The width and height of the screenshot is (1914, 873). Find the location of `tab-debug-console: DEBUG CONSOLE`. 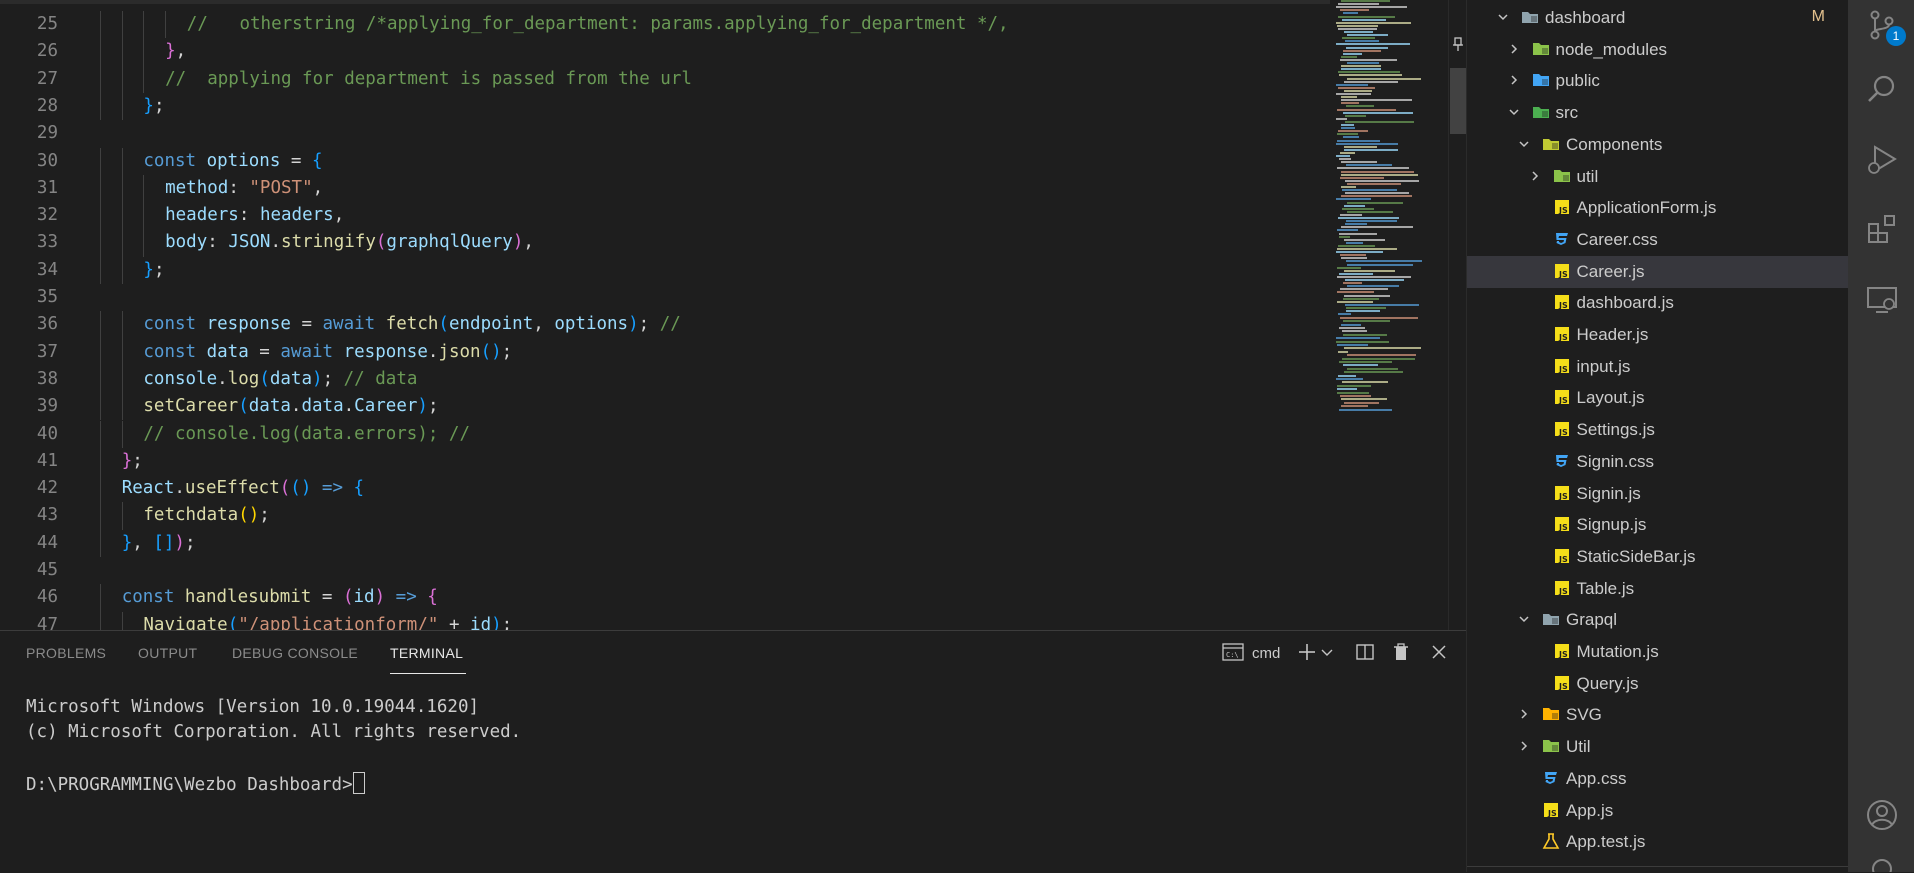

tab-debug-console: DEBUG CONSOLE is located at coordinates (295, 653).